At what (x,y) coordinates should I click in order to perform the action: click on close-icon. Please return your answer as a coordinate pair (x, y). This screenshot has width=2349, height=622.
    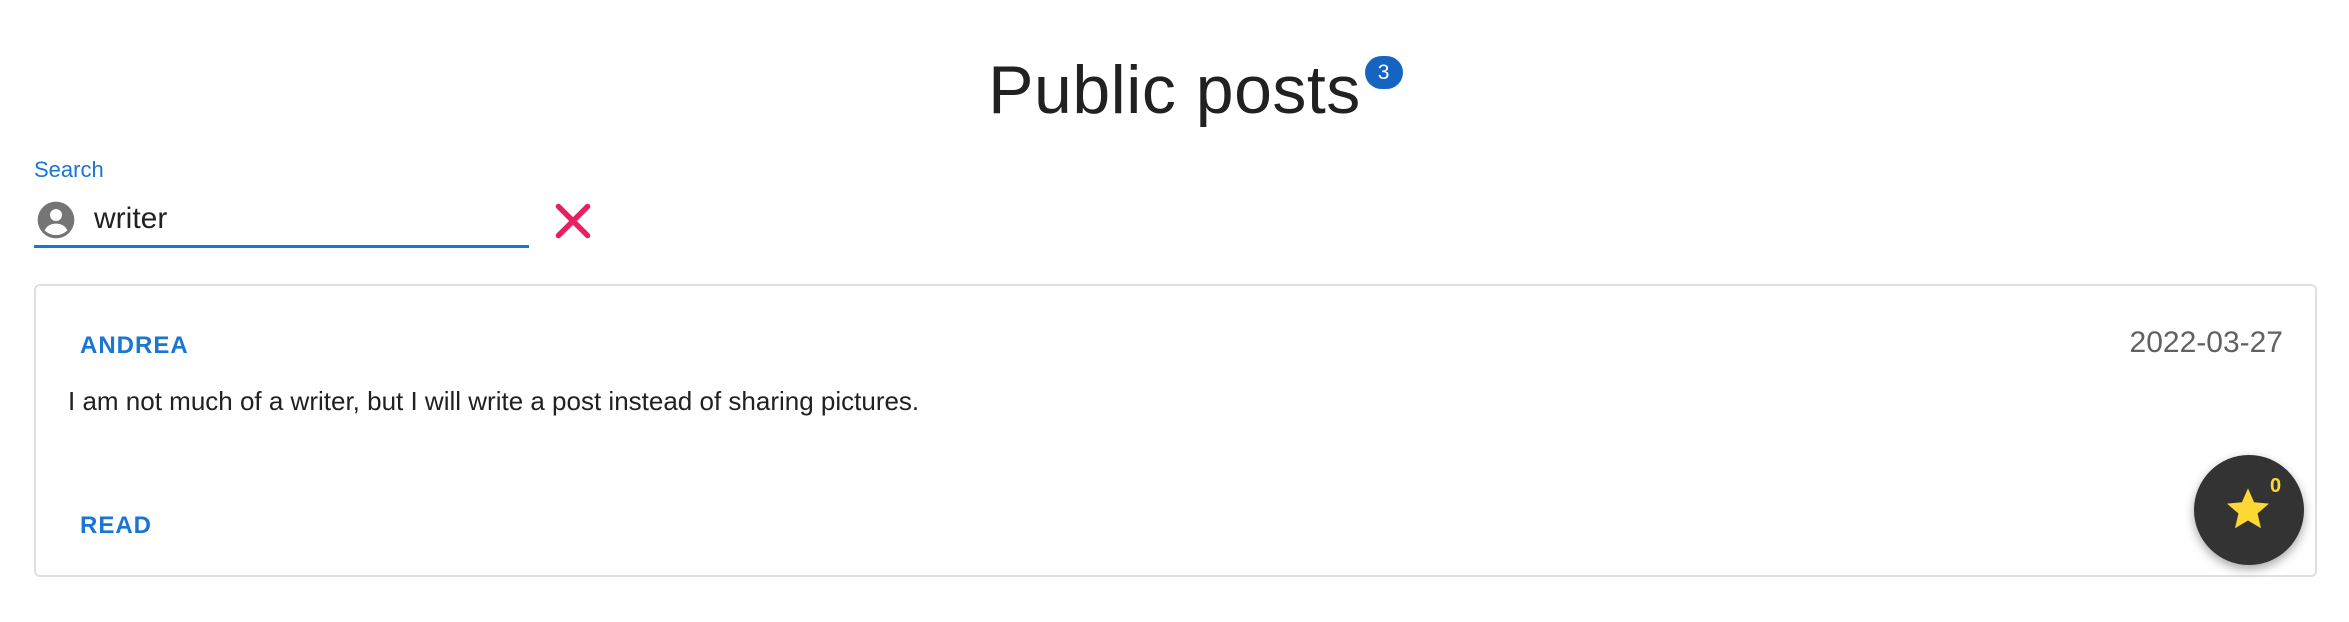
    Looking at the image, I should click on (573, 221).